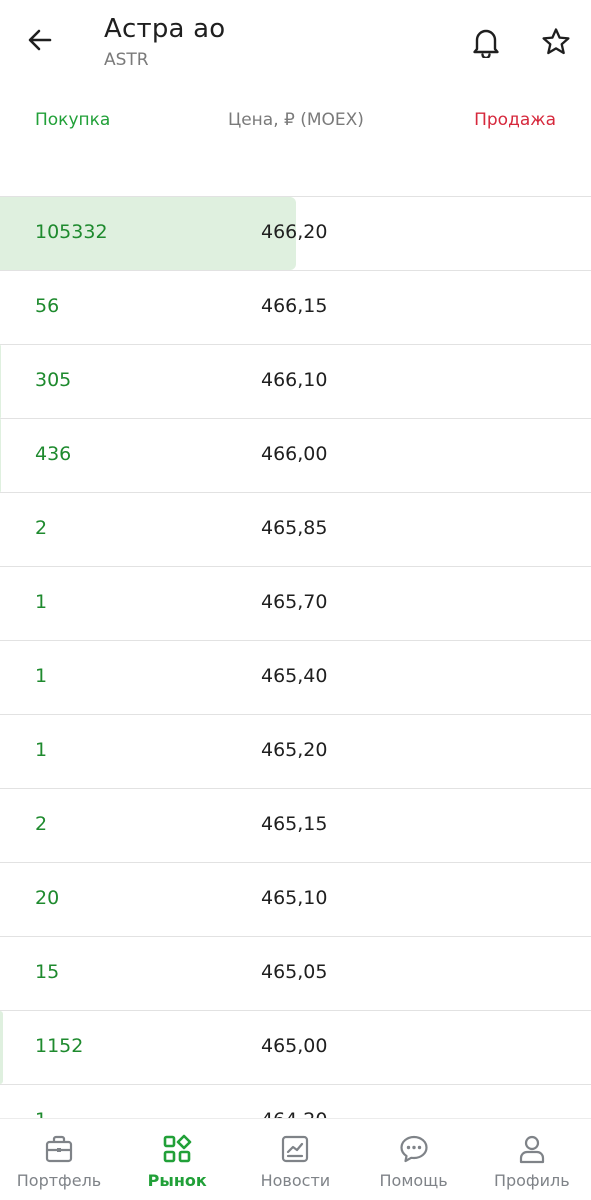  I want to click on bid-quantity: 15, so click(47, 972).